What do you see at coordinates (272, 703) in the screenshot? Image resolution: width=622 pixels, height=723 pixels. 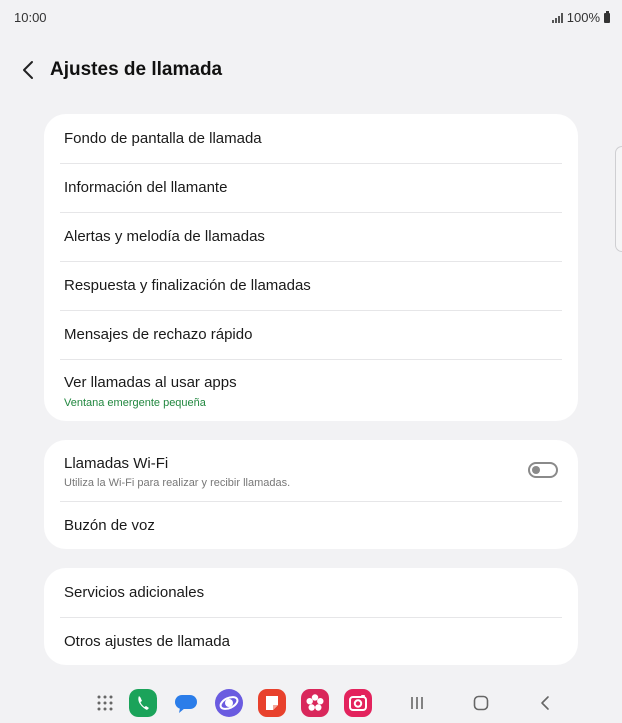 I see `notes-icon` at bounding box center [272, 703].